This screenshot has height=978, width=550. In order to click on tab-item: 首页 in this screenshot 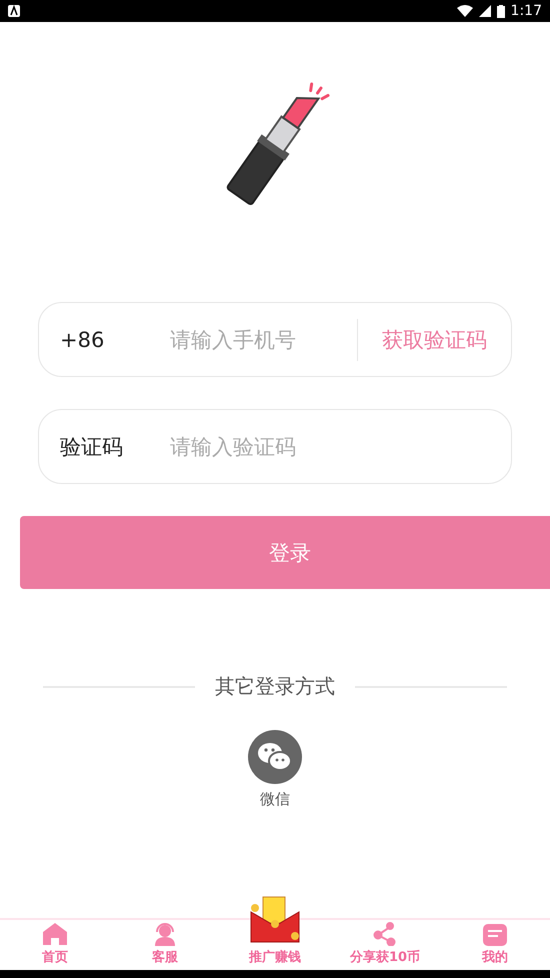, I will do `click(55, 945)`.